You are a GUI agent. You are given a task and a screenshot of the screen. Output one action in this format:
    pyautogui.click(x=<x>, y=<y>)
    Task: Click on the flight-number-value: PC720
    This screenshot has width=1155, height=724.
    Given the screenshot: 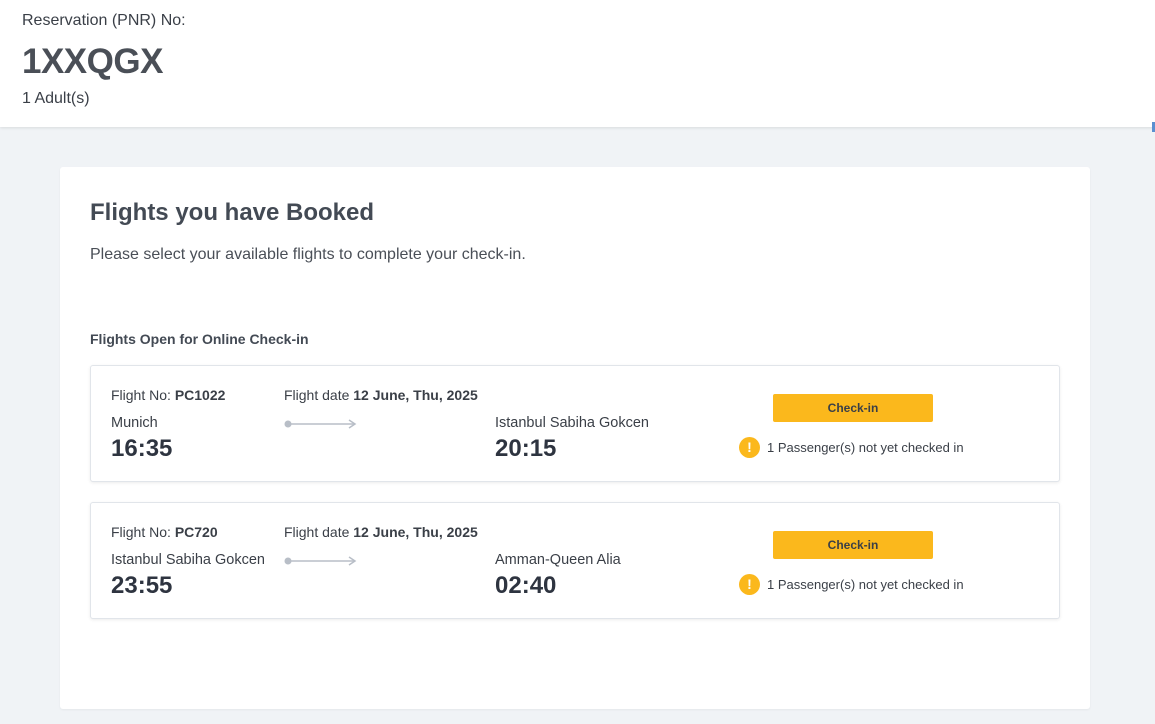 What is the action you would take?
    pyautogui.click(x=196, y=532)
    